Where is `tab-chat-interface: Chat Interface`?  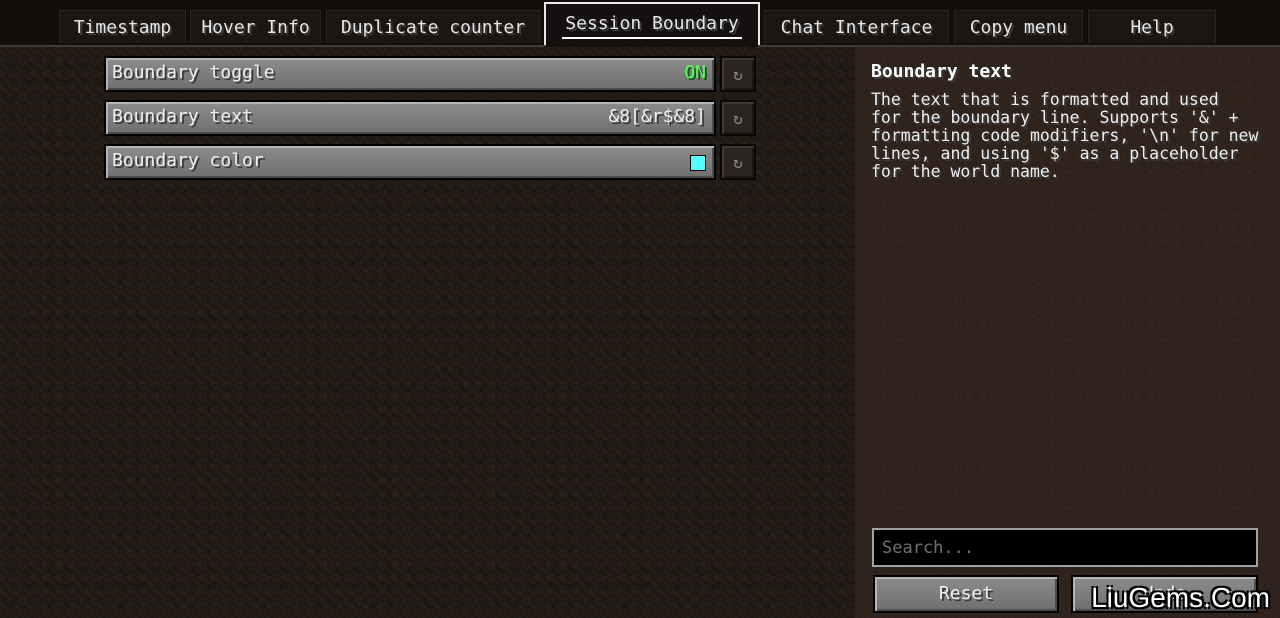 tab-chat-interface: Chat Interface is located at coordinates (856, 26).